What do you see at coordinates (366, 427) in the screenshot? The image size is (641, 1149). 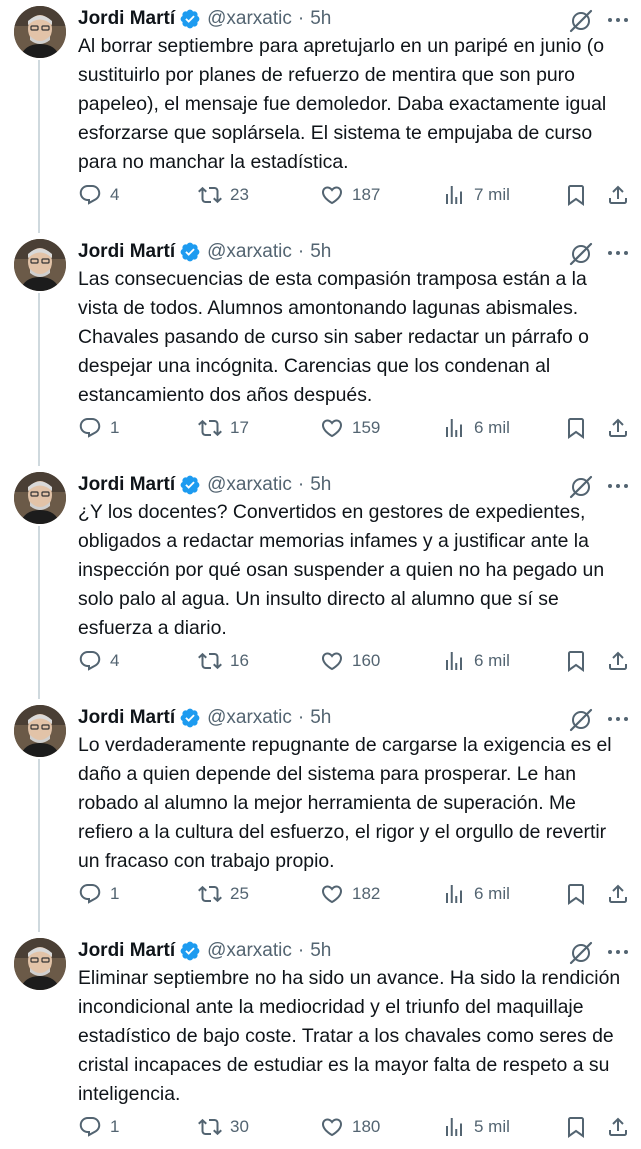 I see `like-count: 159` at bounding box center [366, 427].